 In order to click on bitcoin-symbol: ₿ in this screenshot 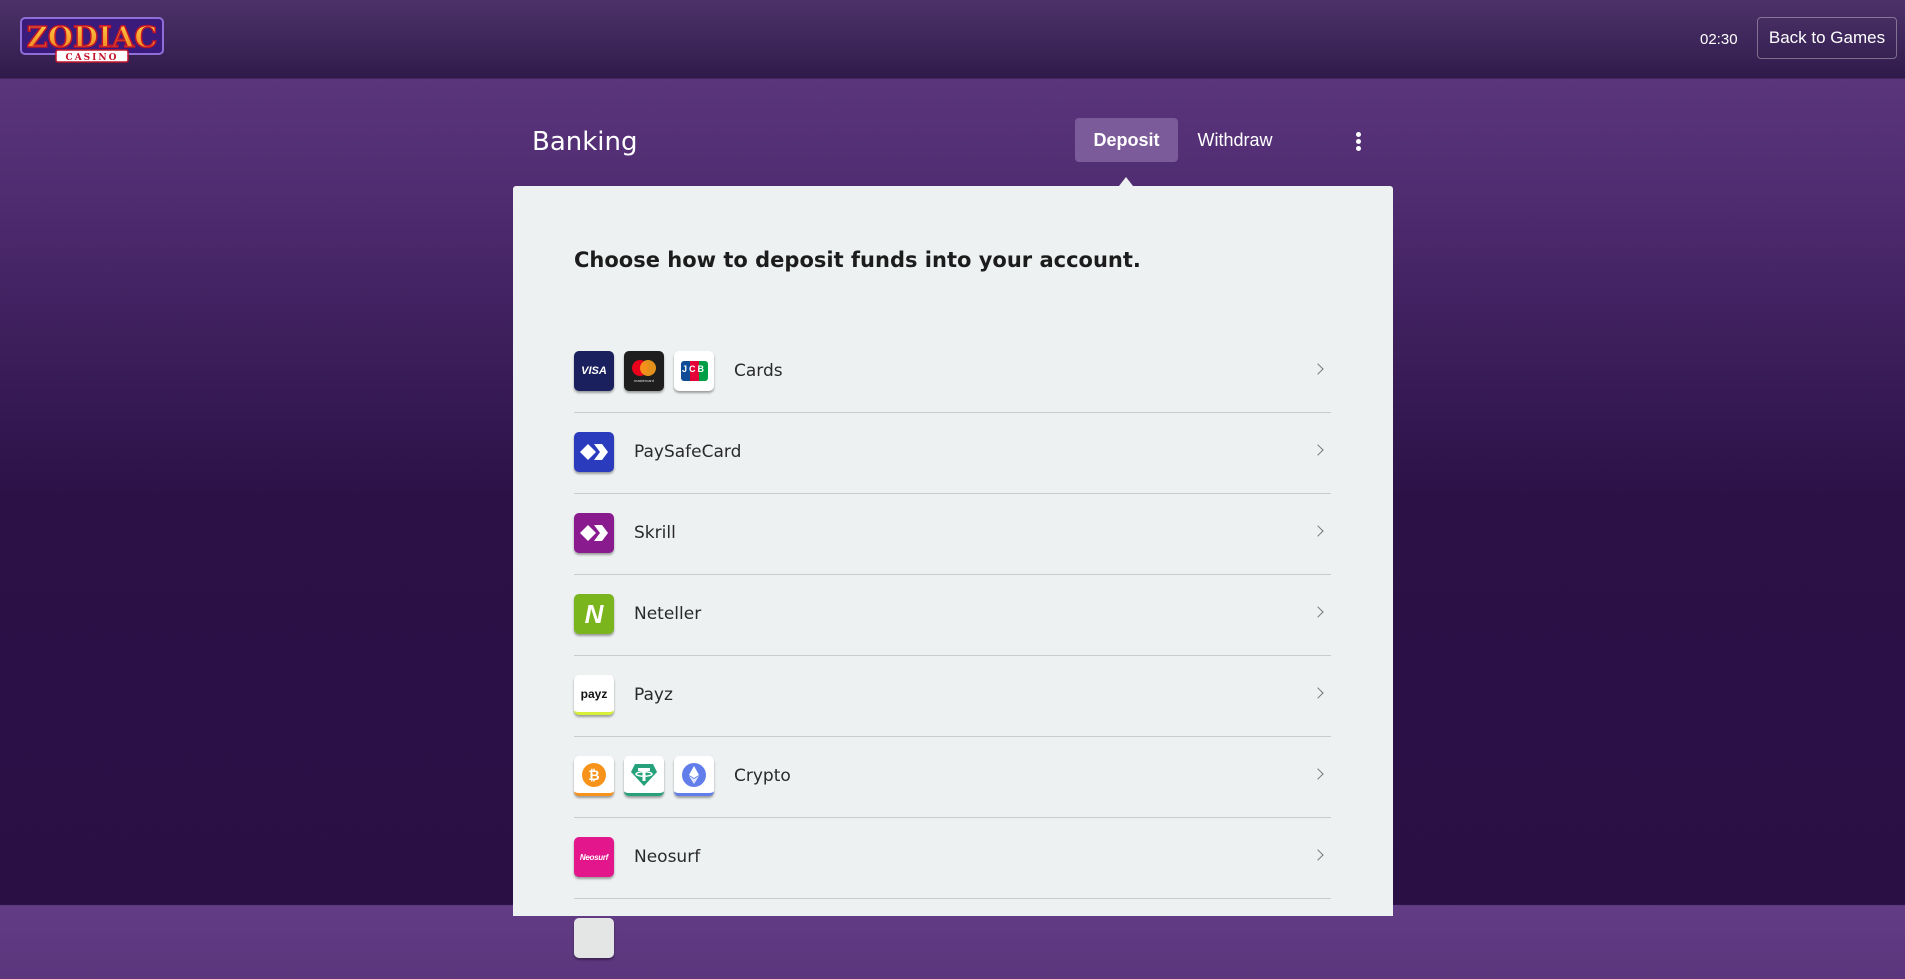, I will do `click(593, 776)`.